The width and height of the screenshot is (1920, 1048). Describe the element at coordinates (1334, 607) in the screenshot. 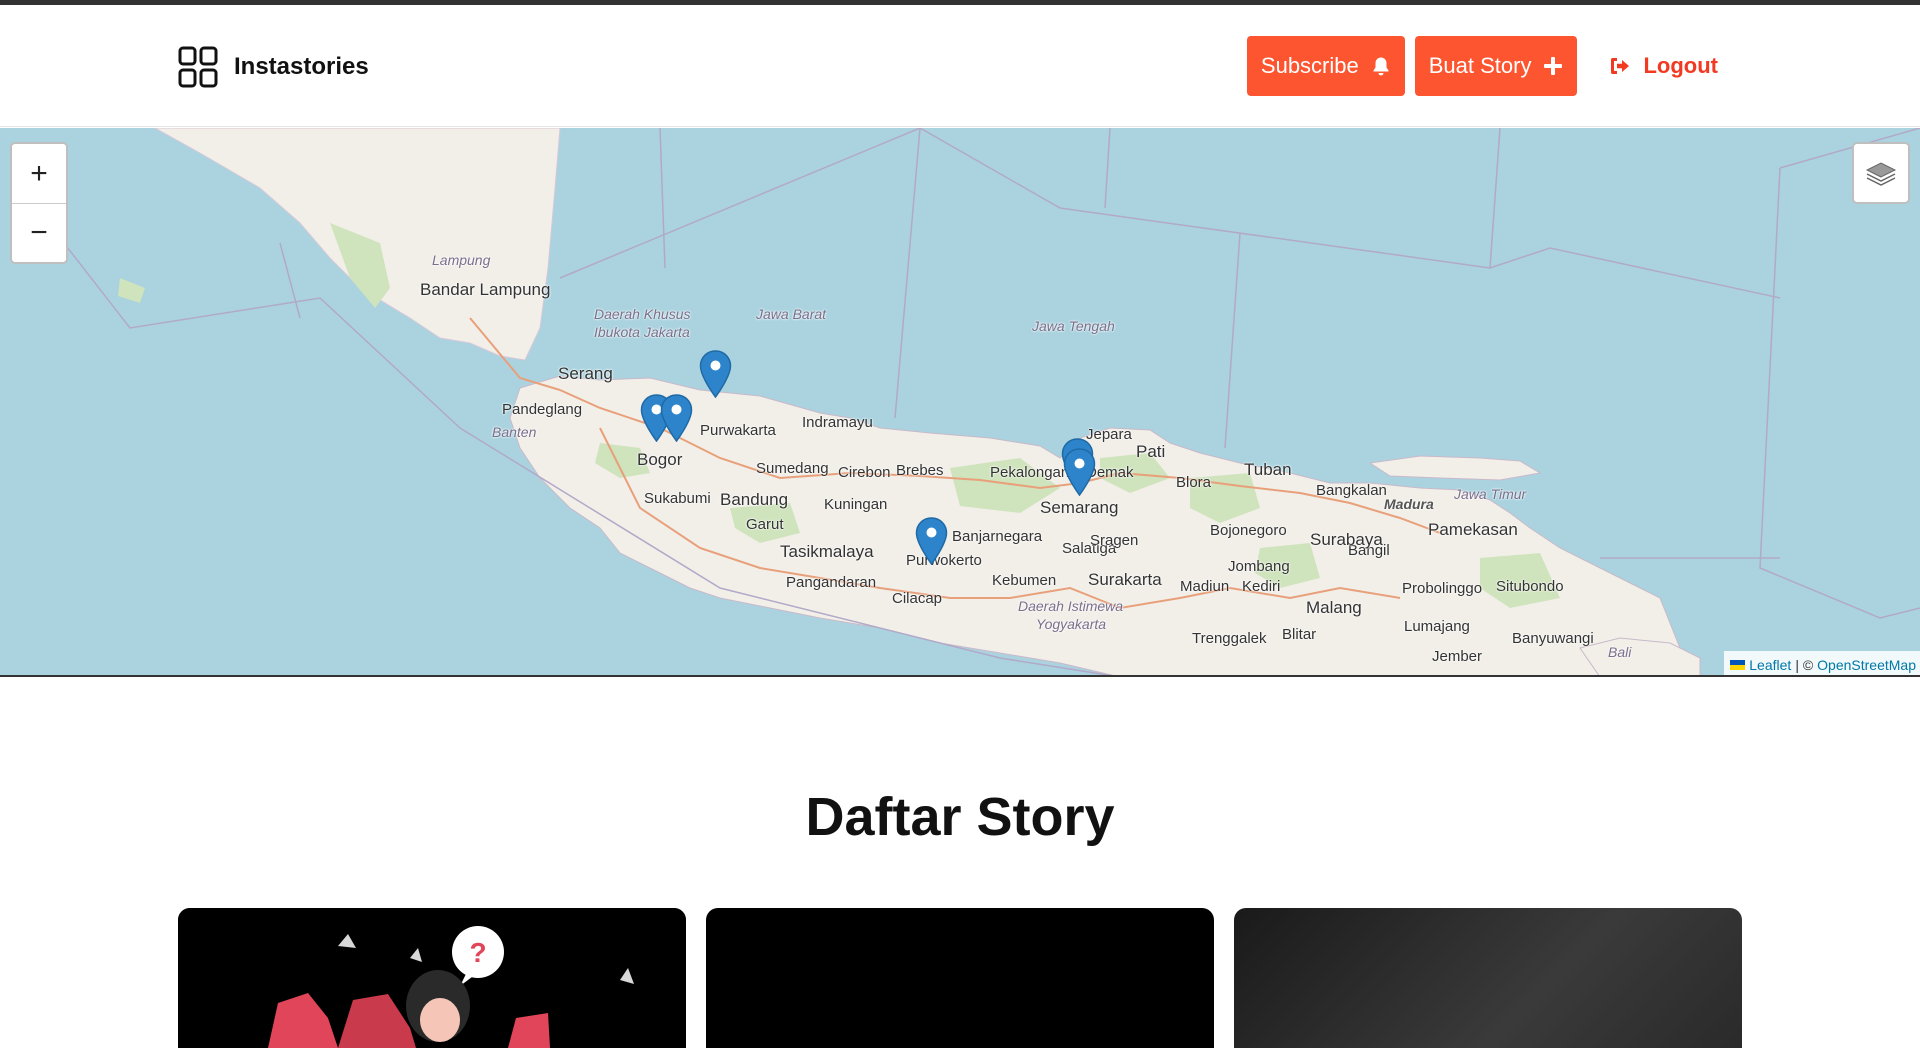

I see `map-label: Malang` at that location.